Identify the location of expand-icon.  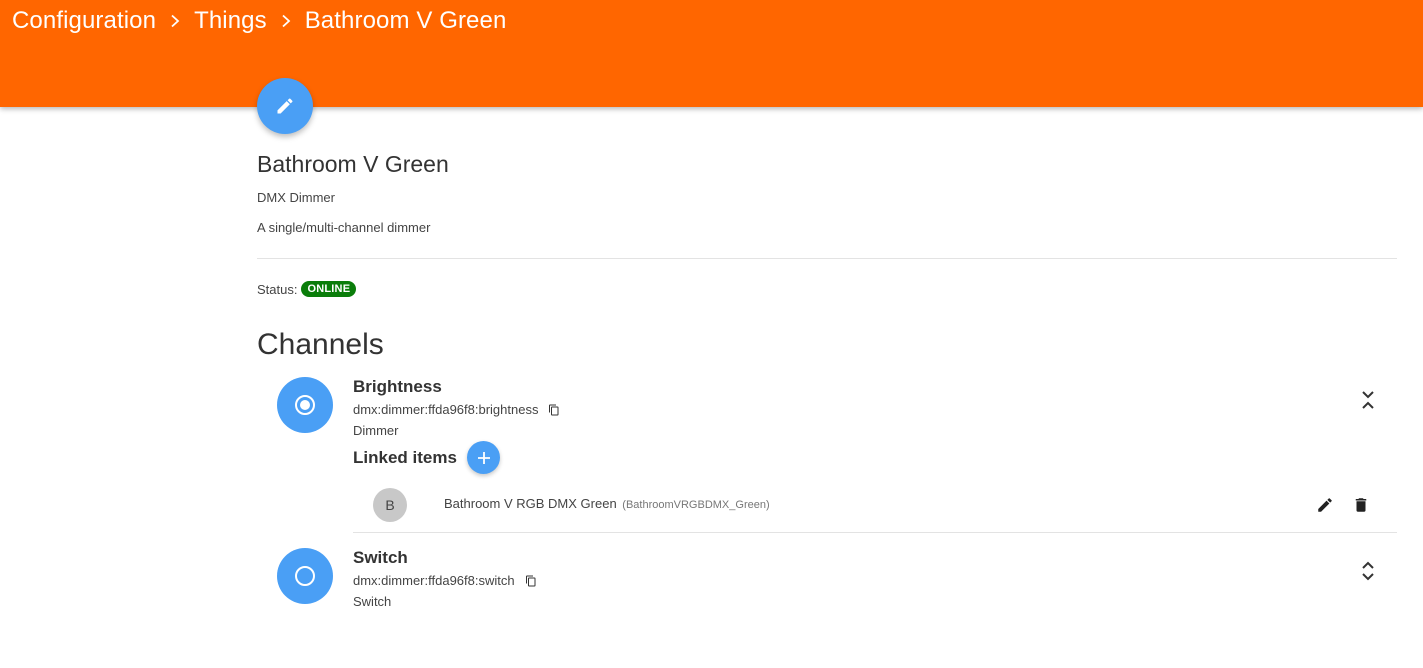
(1368, 571).